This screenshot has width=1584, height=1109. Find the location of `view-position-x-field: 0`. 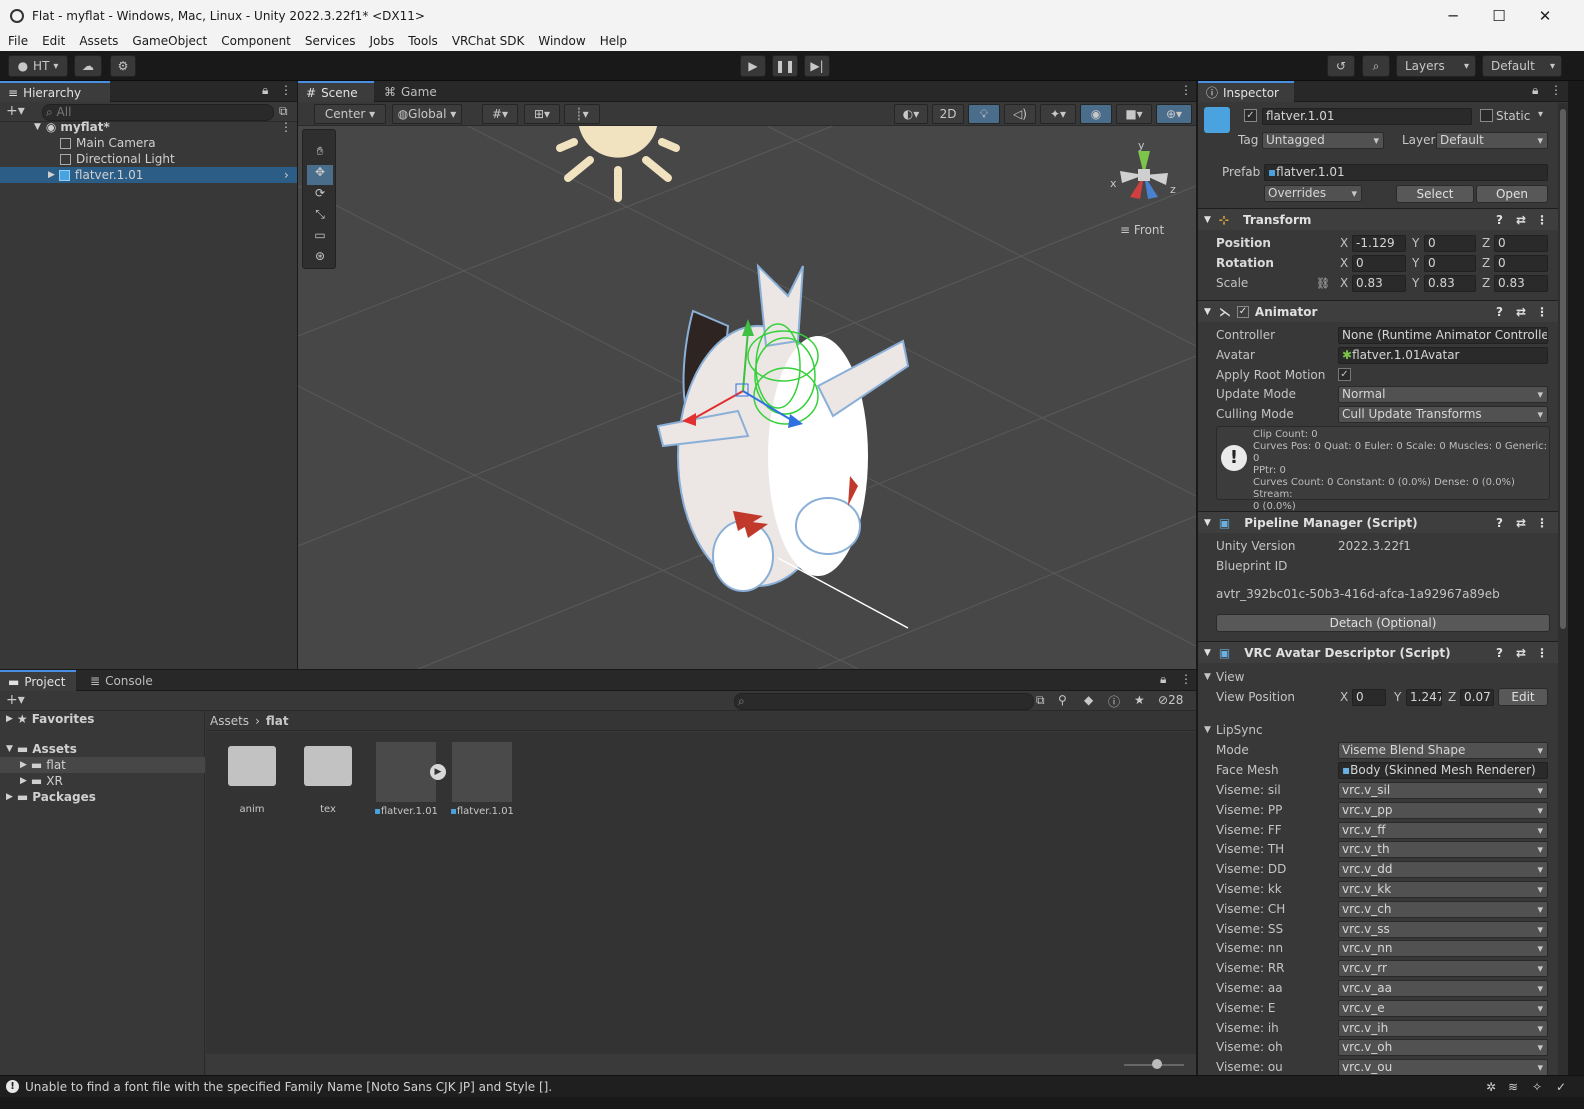

view-position-x-field: 0 is located at coordinates (1369, 697).